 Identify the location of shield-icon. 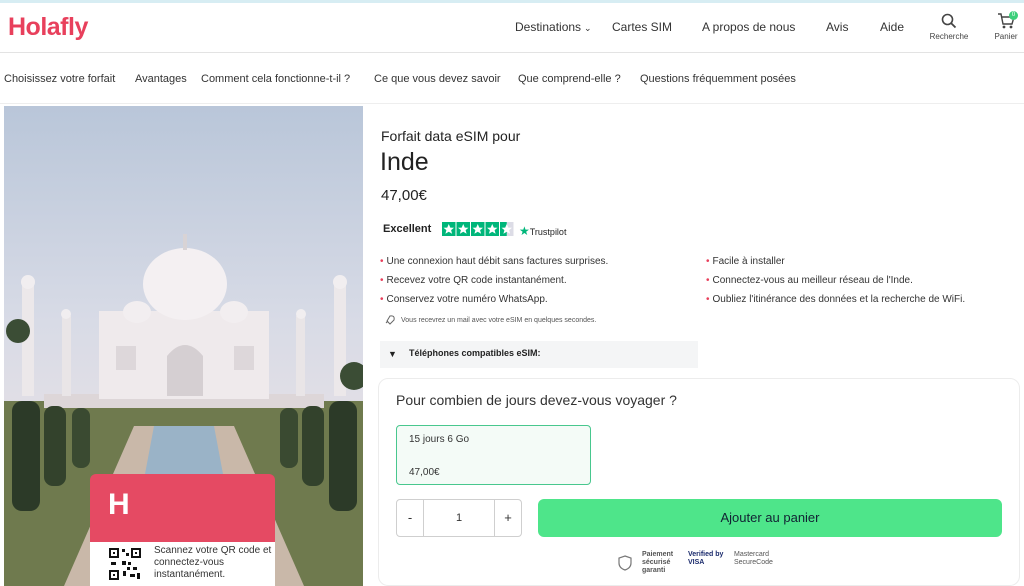
(625, 563).